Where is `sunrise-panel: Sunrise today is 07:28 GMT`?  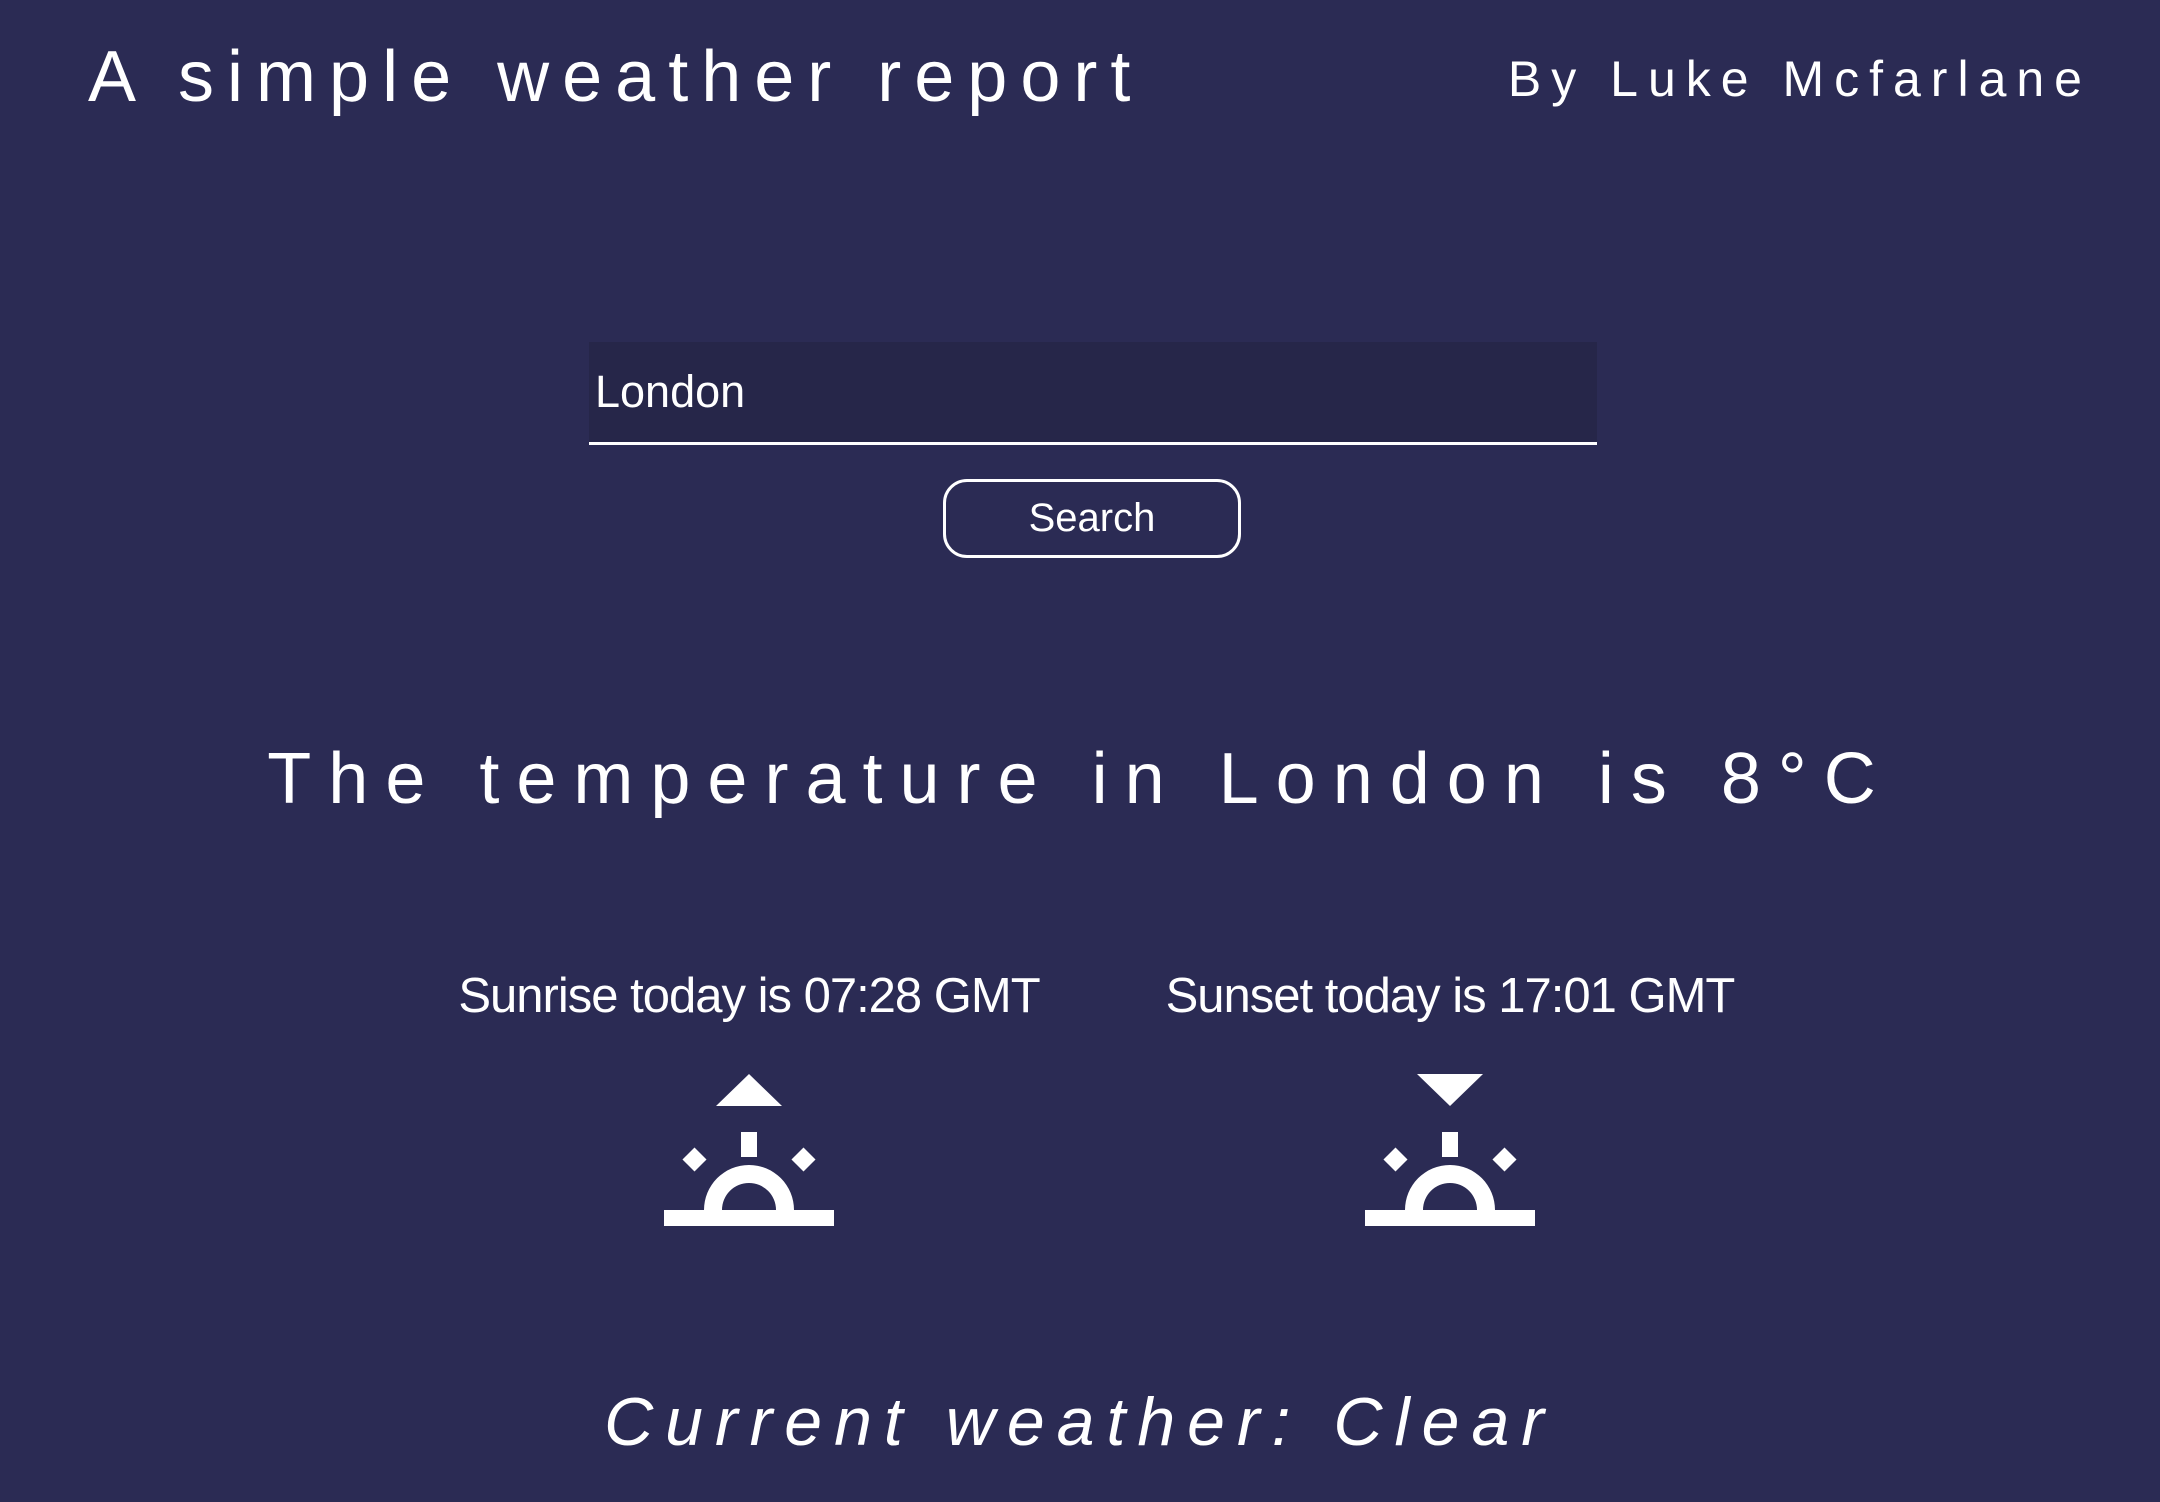
sunrise-panel: Sunrise today is 07:28 GMT is located at coordinates (749, 1097).